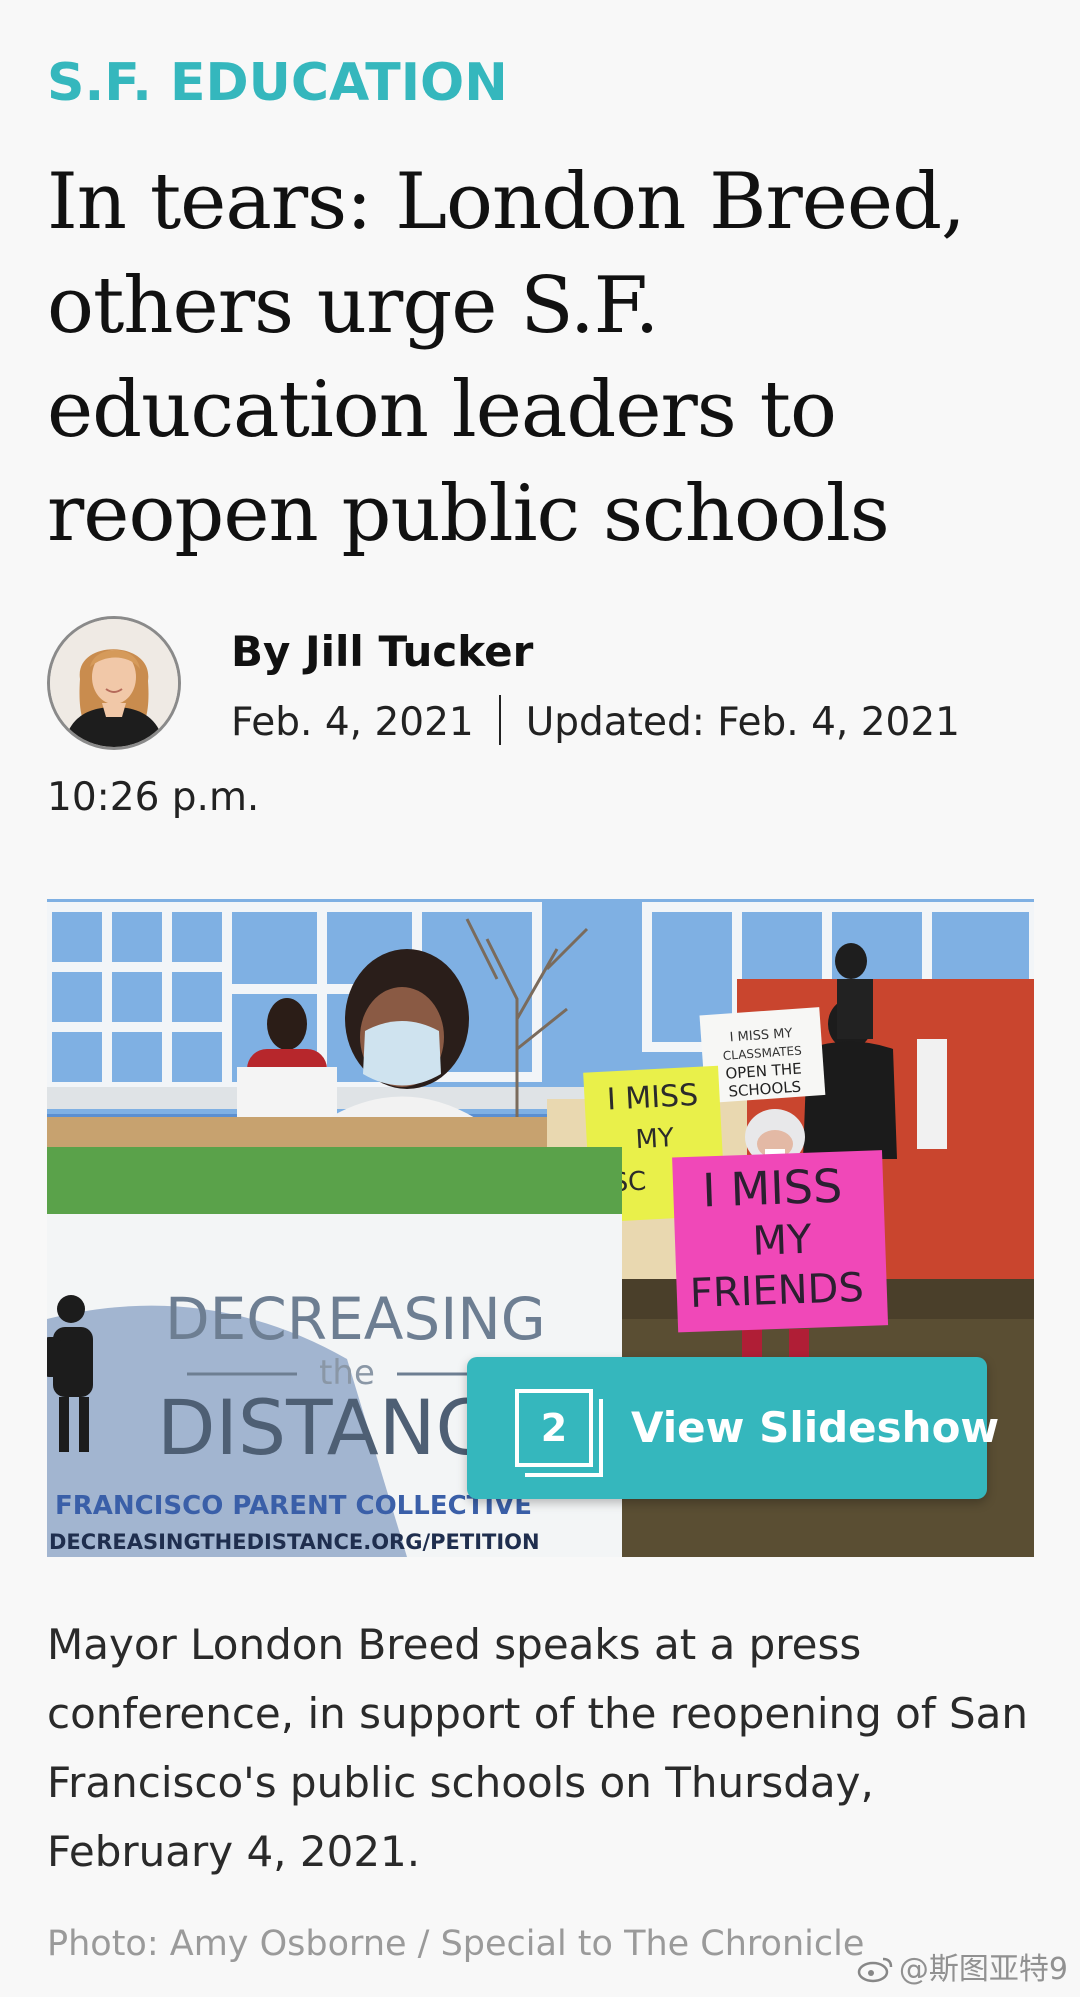 This screenshot has width=1080, height=1997. Describe the element at coordinates (153, 797) in the screenshot. I see `updated-time: 10:26 p.m.` at that location.